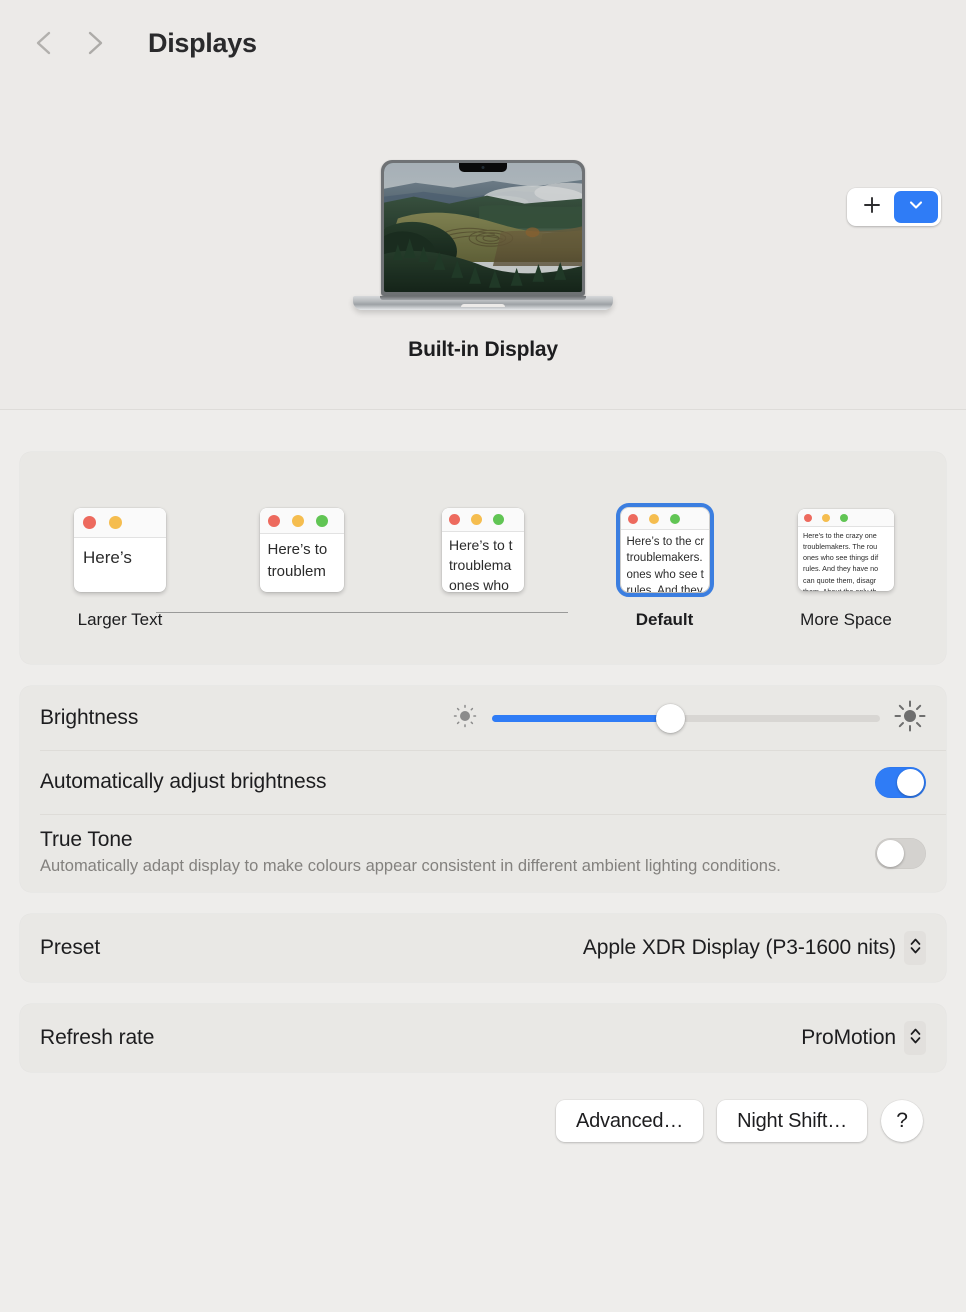 This screenshot has width=966, height=1312. Describe the element at coordinates (483, 32) in the screenshot. I see `navigation-row: Displays` at that location.